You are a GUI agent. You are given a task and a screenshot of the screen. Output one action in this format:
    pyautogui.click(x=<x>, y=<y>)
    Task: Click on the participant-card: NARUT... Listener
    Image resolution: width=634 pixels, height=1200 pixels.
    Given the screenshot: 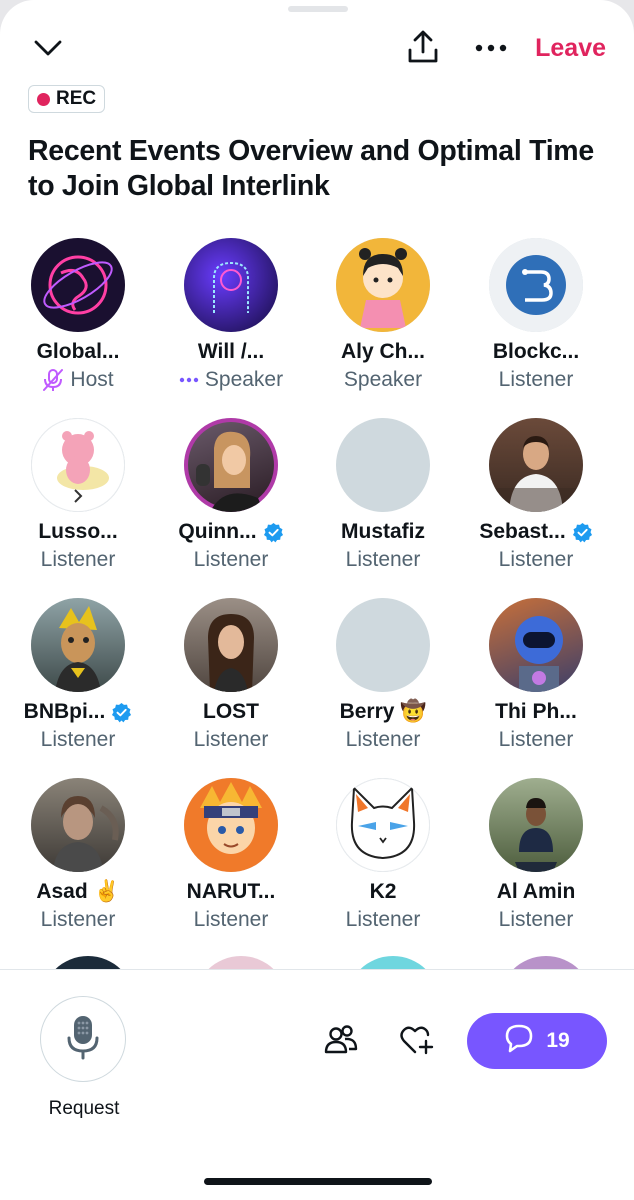 What is the action you would take?
    pyautogui.click(x=231, y=856)
    